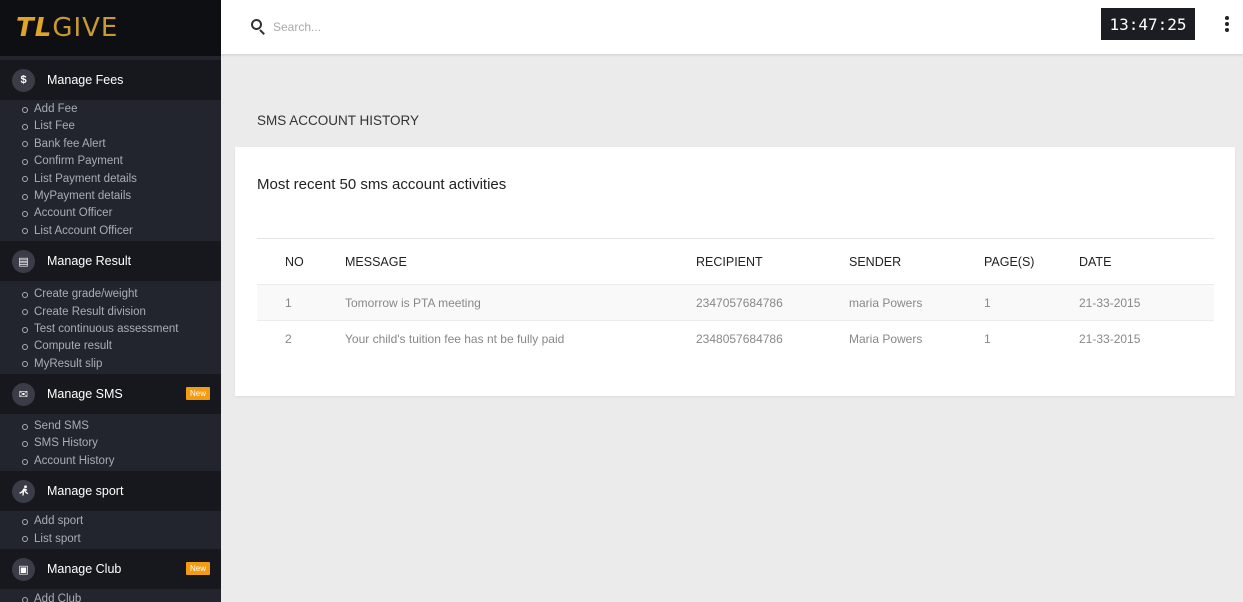 This screenshot has height=602, width=1243. I want to click on cell-pages: 1, so click(987, 302).